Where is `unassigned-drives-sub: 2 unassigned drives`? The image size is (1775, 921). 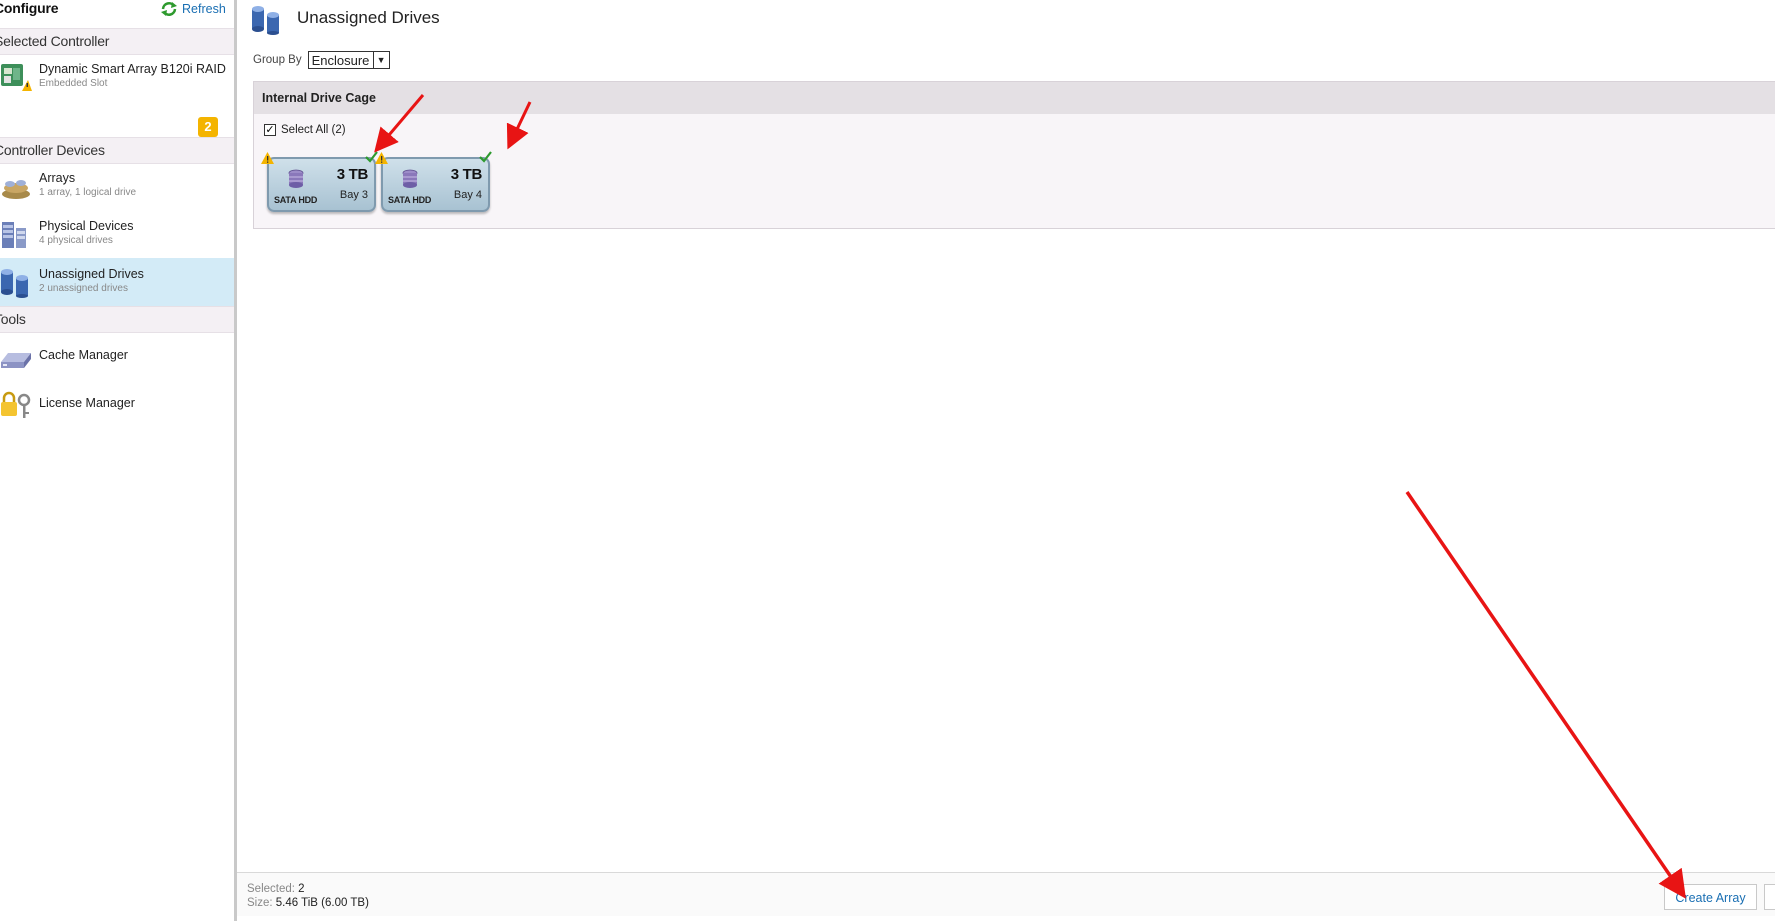
unassigned-drives-sub: 2 unassigned drives is located at coordinates (83, 288).